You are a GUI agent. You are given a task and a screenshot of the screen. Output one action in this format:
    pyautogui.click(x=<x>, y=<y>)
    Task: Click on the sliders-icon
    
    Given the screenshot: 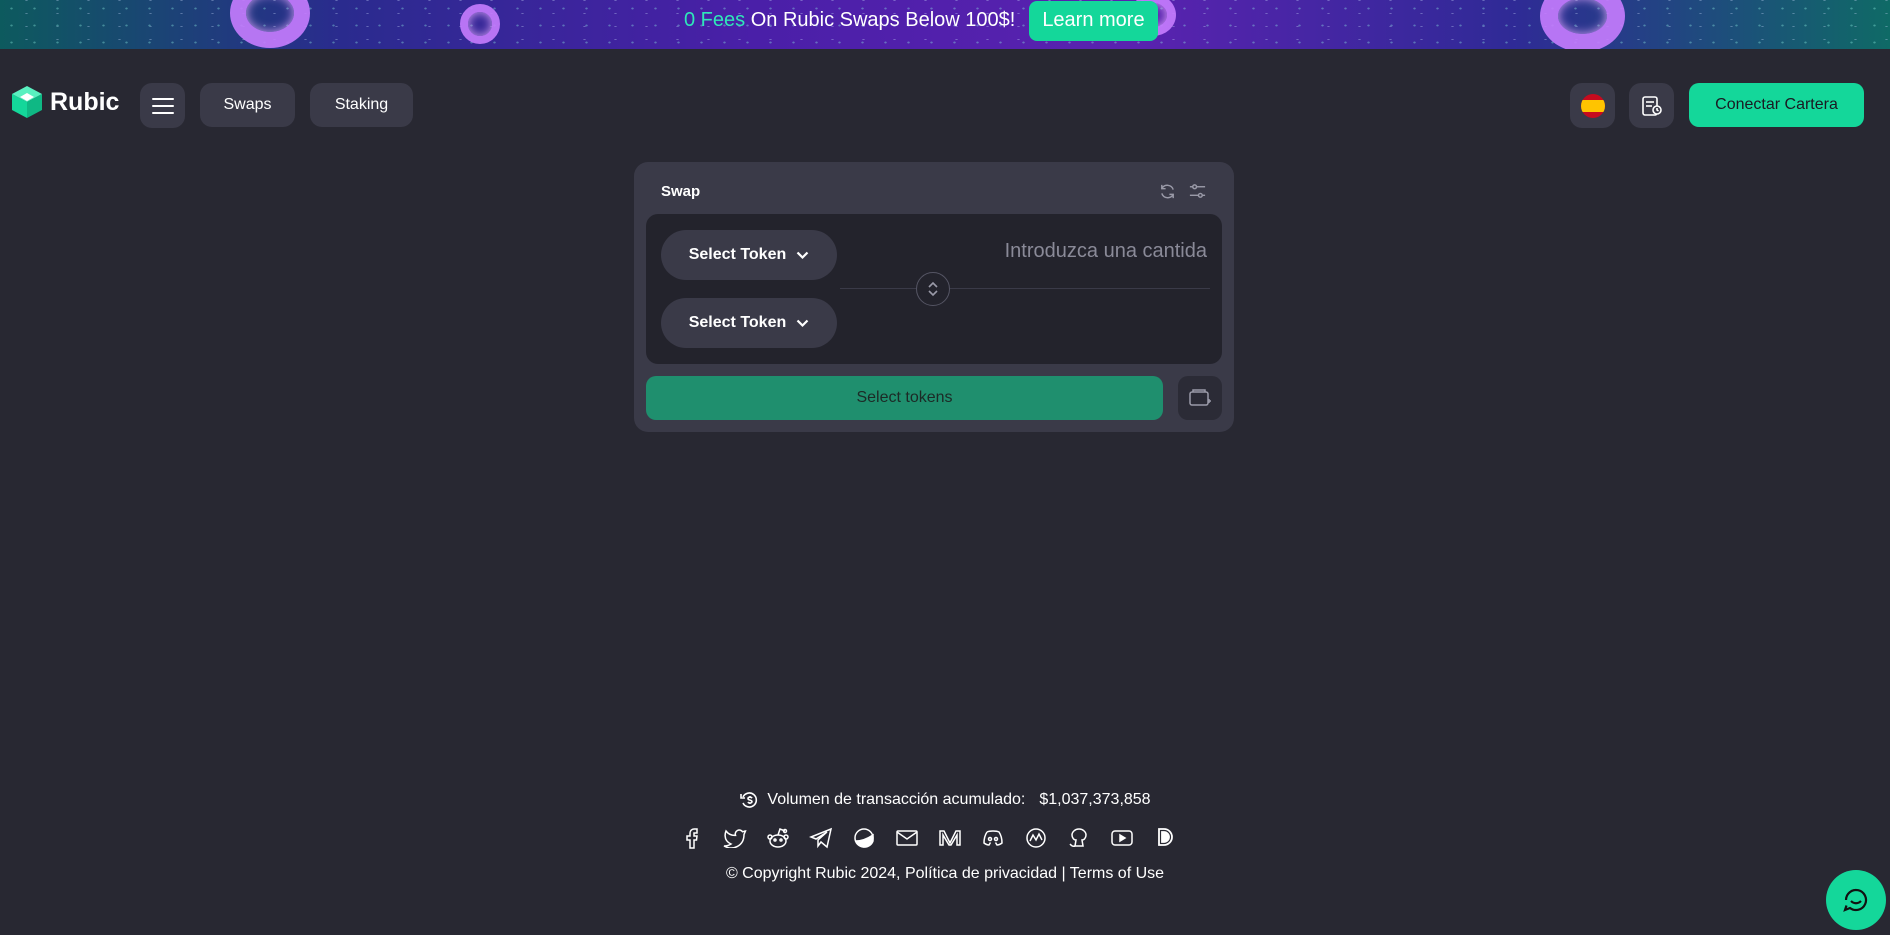 What is the action you would take?
    pyautogui.click(x=1197, y=191)
    